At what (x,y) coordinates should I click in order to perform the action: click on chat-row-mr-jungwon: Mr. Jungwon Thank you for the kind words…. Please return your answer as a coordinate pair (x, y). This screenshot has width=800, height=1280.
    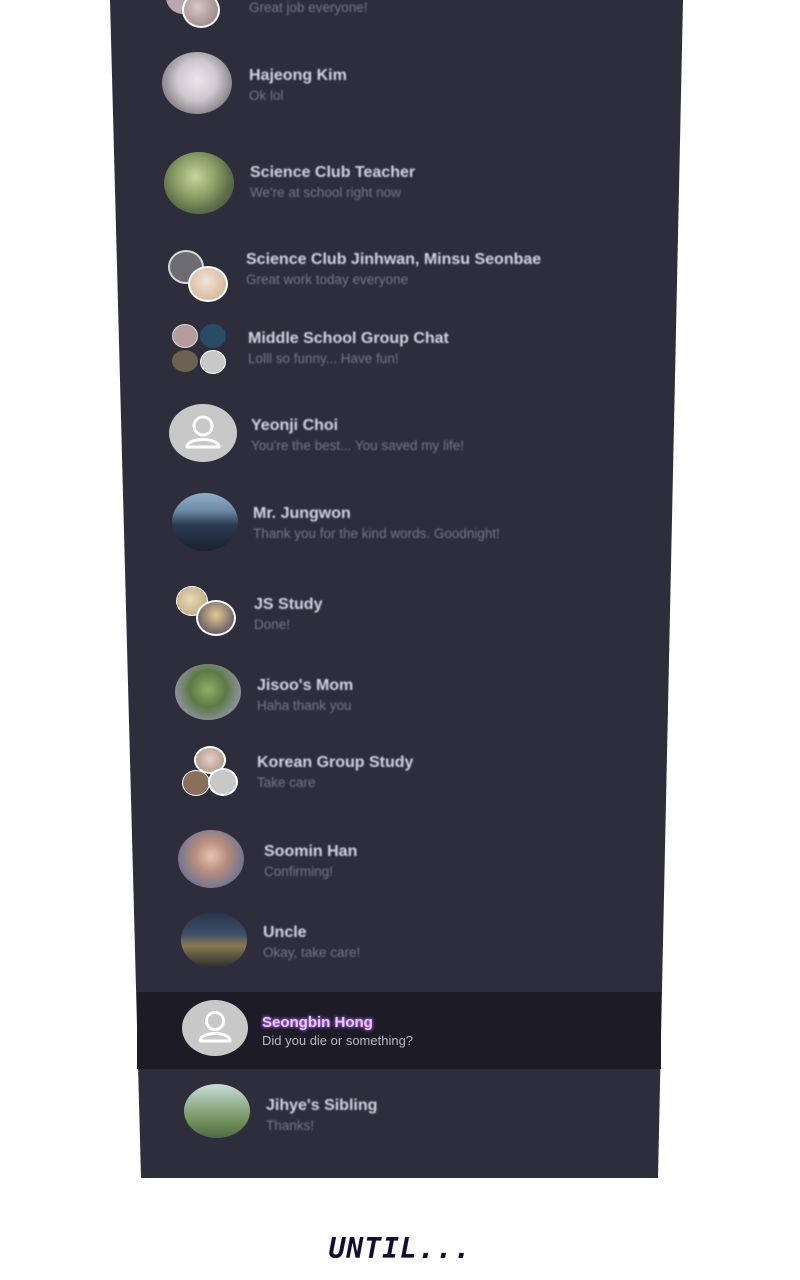
    Looking at the image, I should click on (412, 528).